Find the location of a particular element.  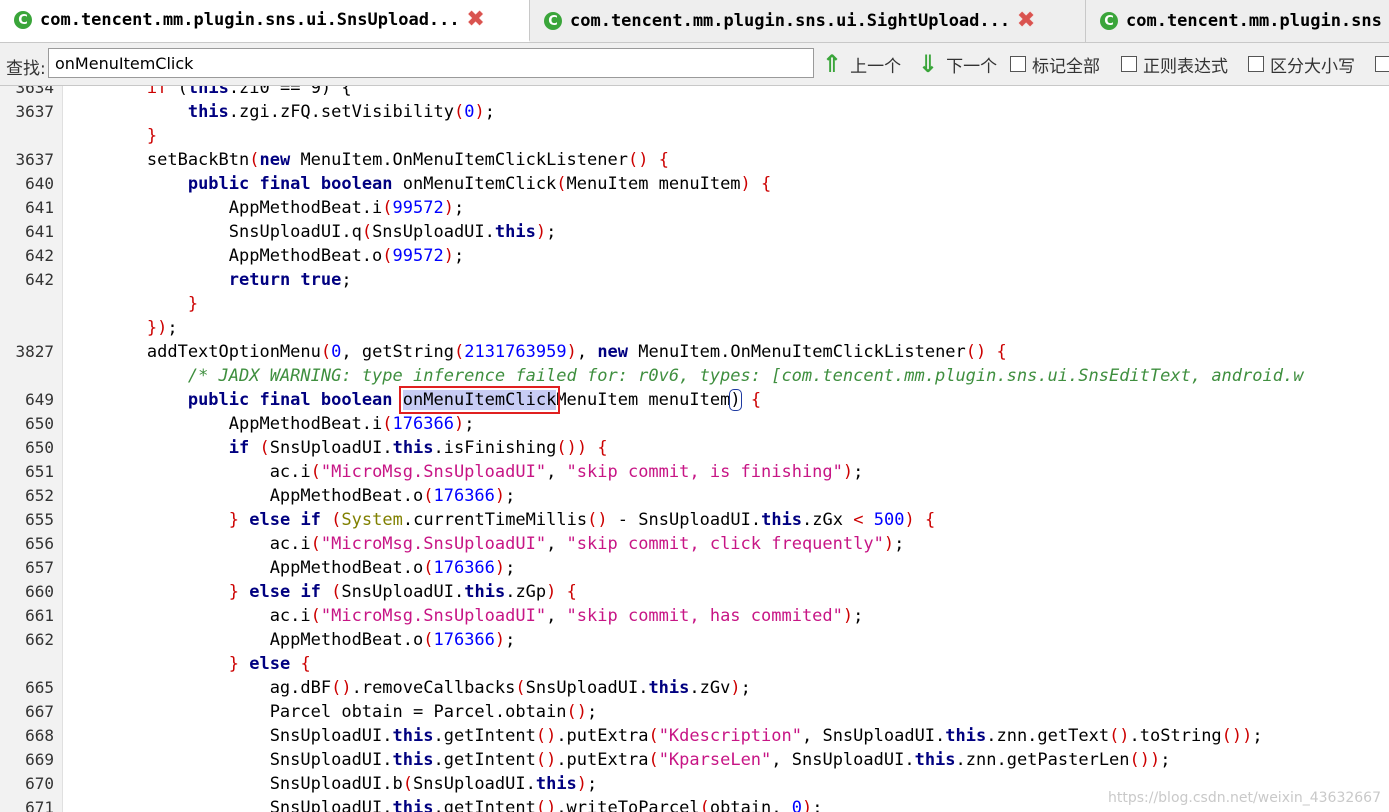

whole-word-checkbox is located at coordinates (1382, 64).